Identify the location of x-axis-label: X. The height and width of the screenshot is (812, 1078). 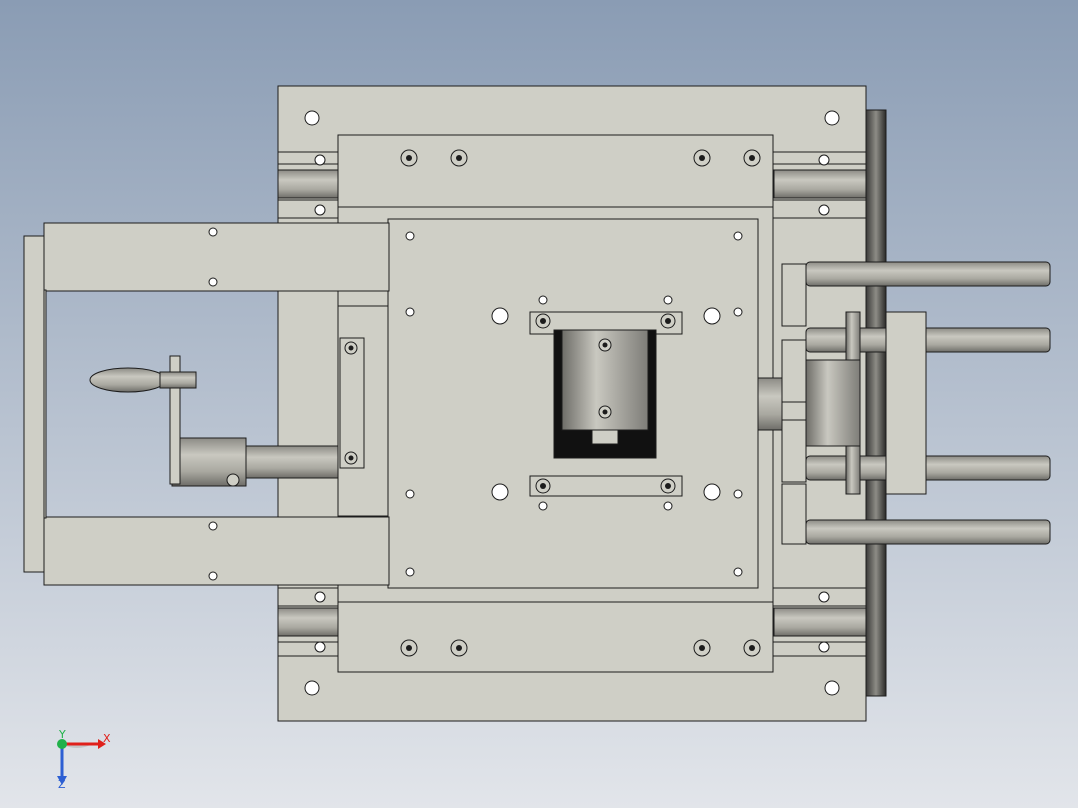
(107, 738).